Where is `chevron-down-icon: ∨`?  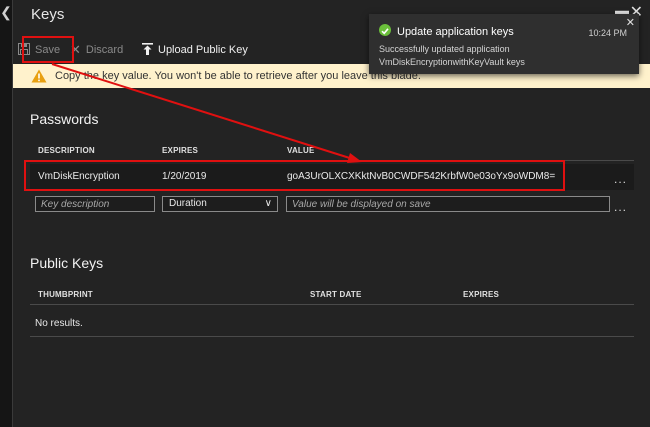
chevron-down-icon: ∨ is located at coordinates (268, 203).